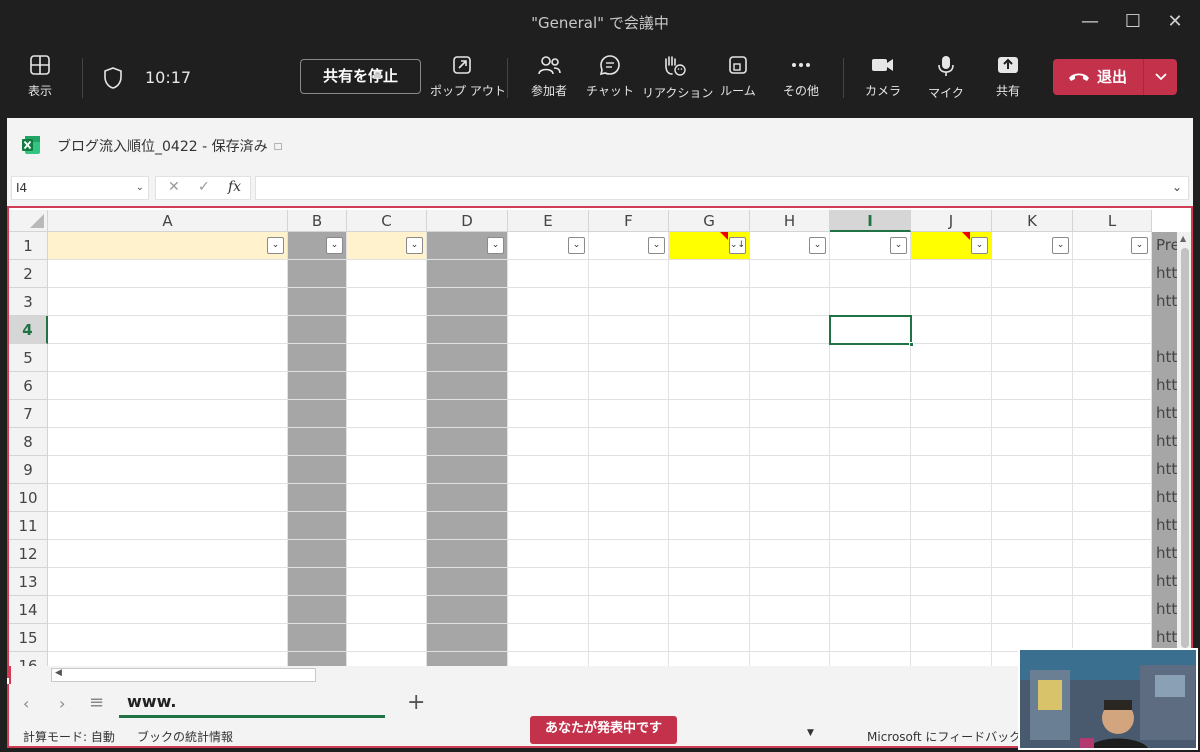  I want to click on column-header-l: L, so click(1112, 221).